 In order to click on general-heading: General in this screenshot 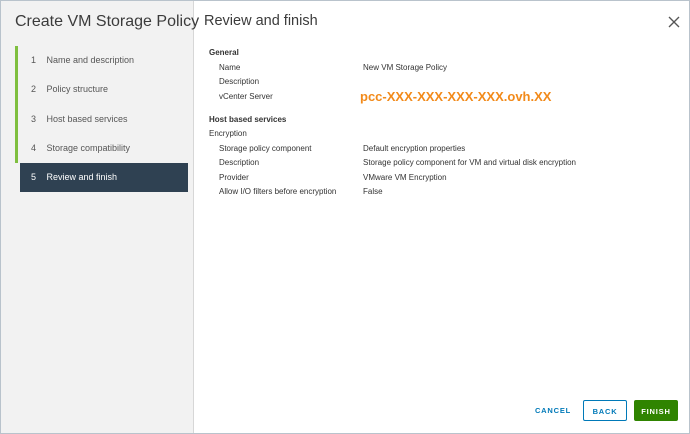, I will do `click(224, 52)`.